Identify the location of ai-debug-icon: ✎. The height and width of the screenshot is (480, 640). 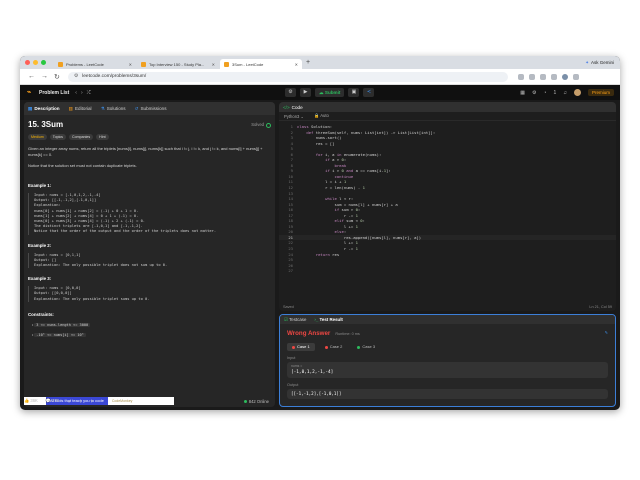
(606, 332).